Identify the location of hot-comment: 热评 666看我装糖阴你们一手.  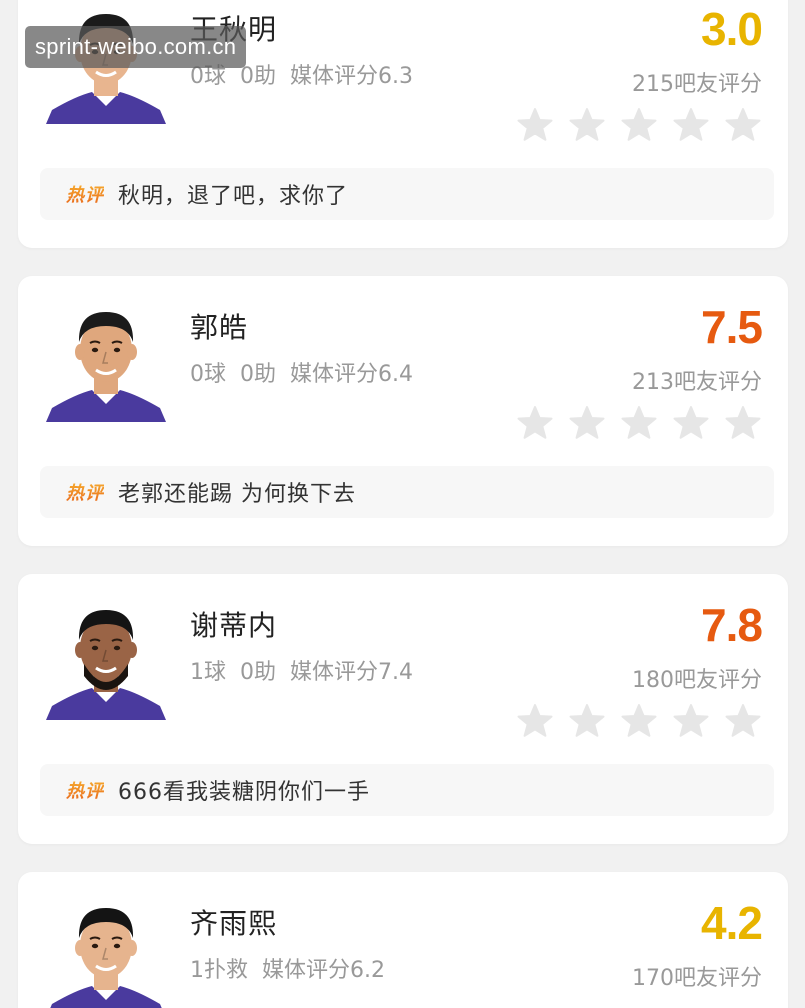
(407, 790).